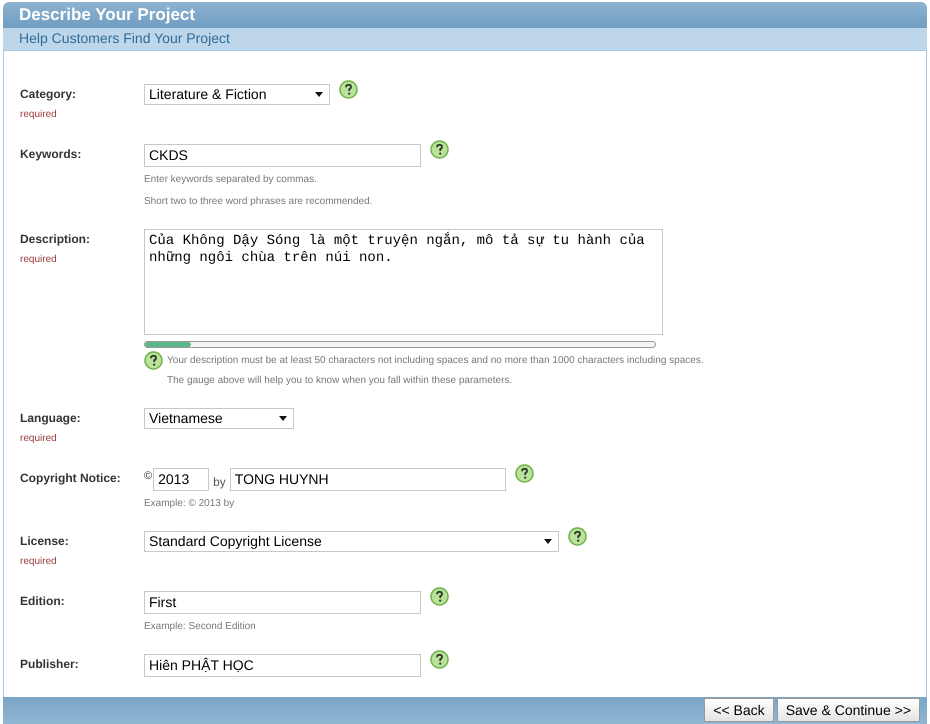 The height and width of the screenshot is (724, 930). What do you see at coordinates (282, 602) in the screenshot?
I see `text-field: First` at bounding box center [282, 602].